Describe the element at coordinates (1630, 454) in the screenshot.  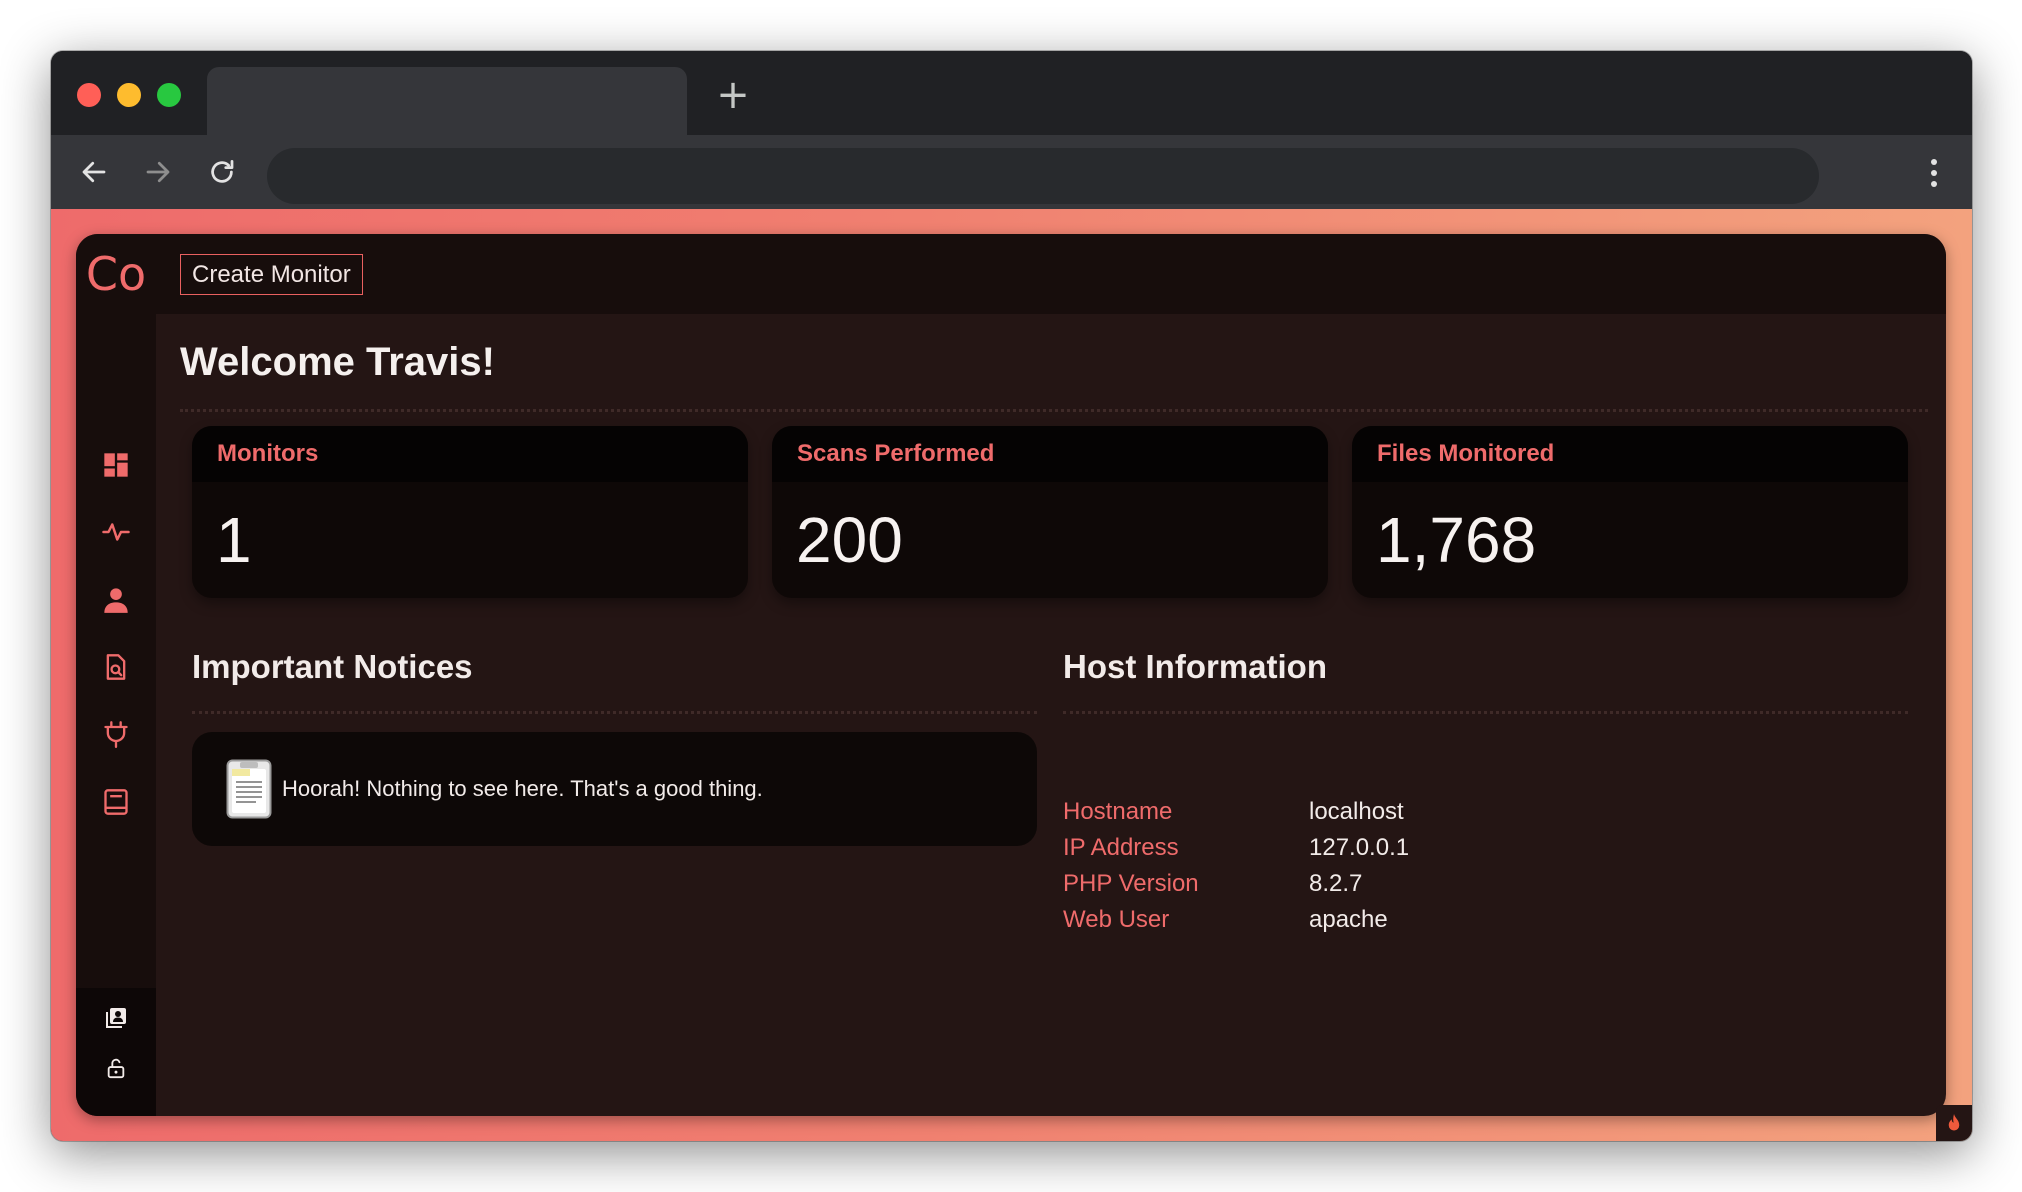
I see `stat-card-label: Files Monitored` at that location.